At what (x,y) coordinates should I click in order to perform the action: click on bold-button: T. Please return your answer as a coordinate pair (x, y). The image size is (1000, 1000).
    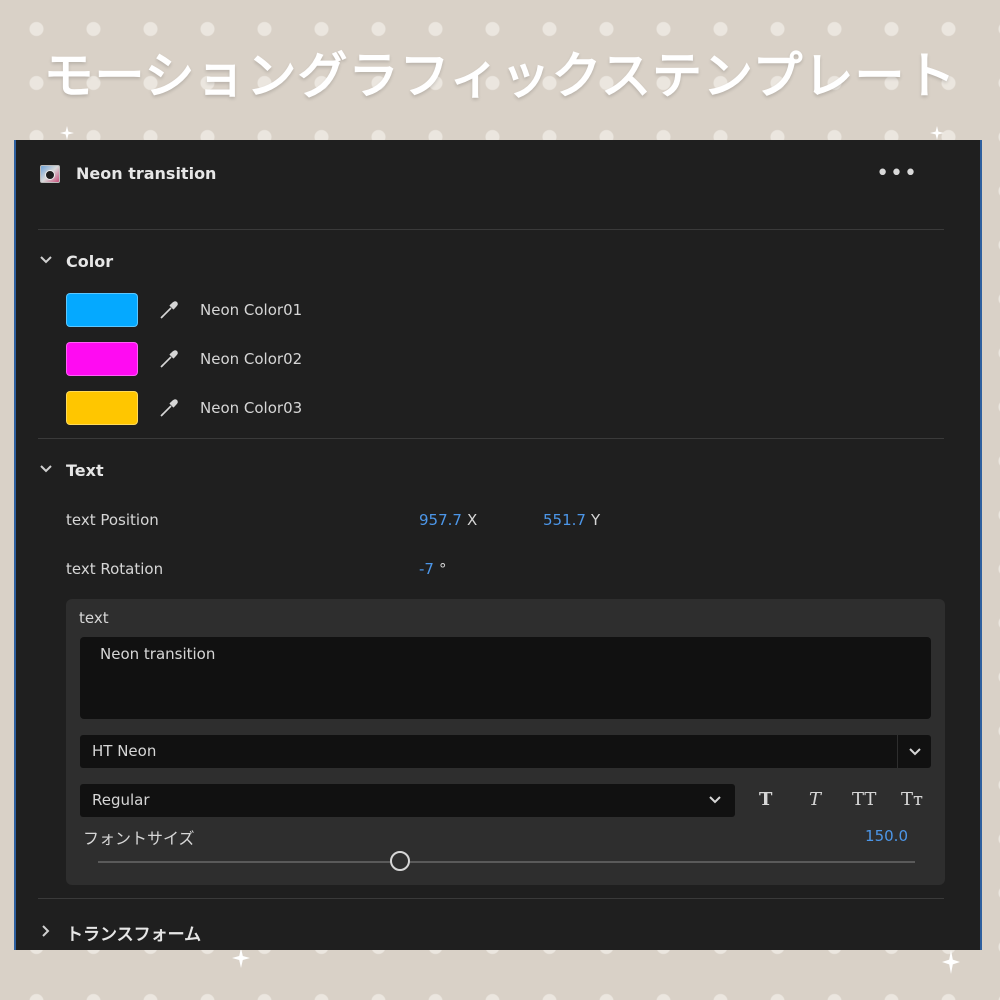
    Looking at the image, I should click on (765, 799).